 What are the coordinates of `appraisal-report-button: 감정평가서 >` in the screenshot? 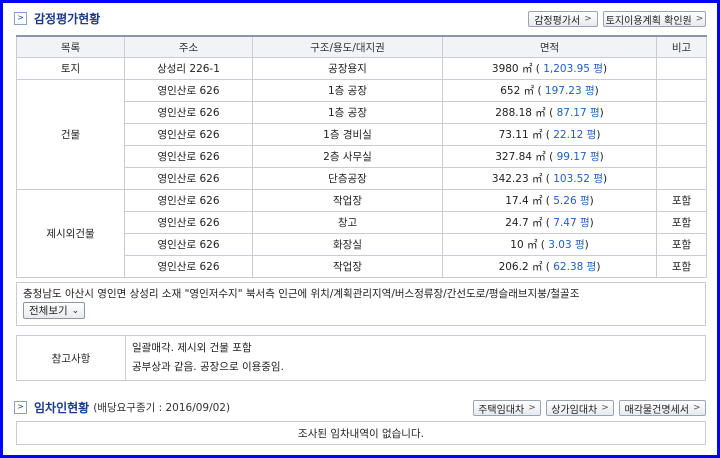 It's located at (563, 19).